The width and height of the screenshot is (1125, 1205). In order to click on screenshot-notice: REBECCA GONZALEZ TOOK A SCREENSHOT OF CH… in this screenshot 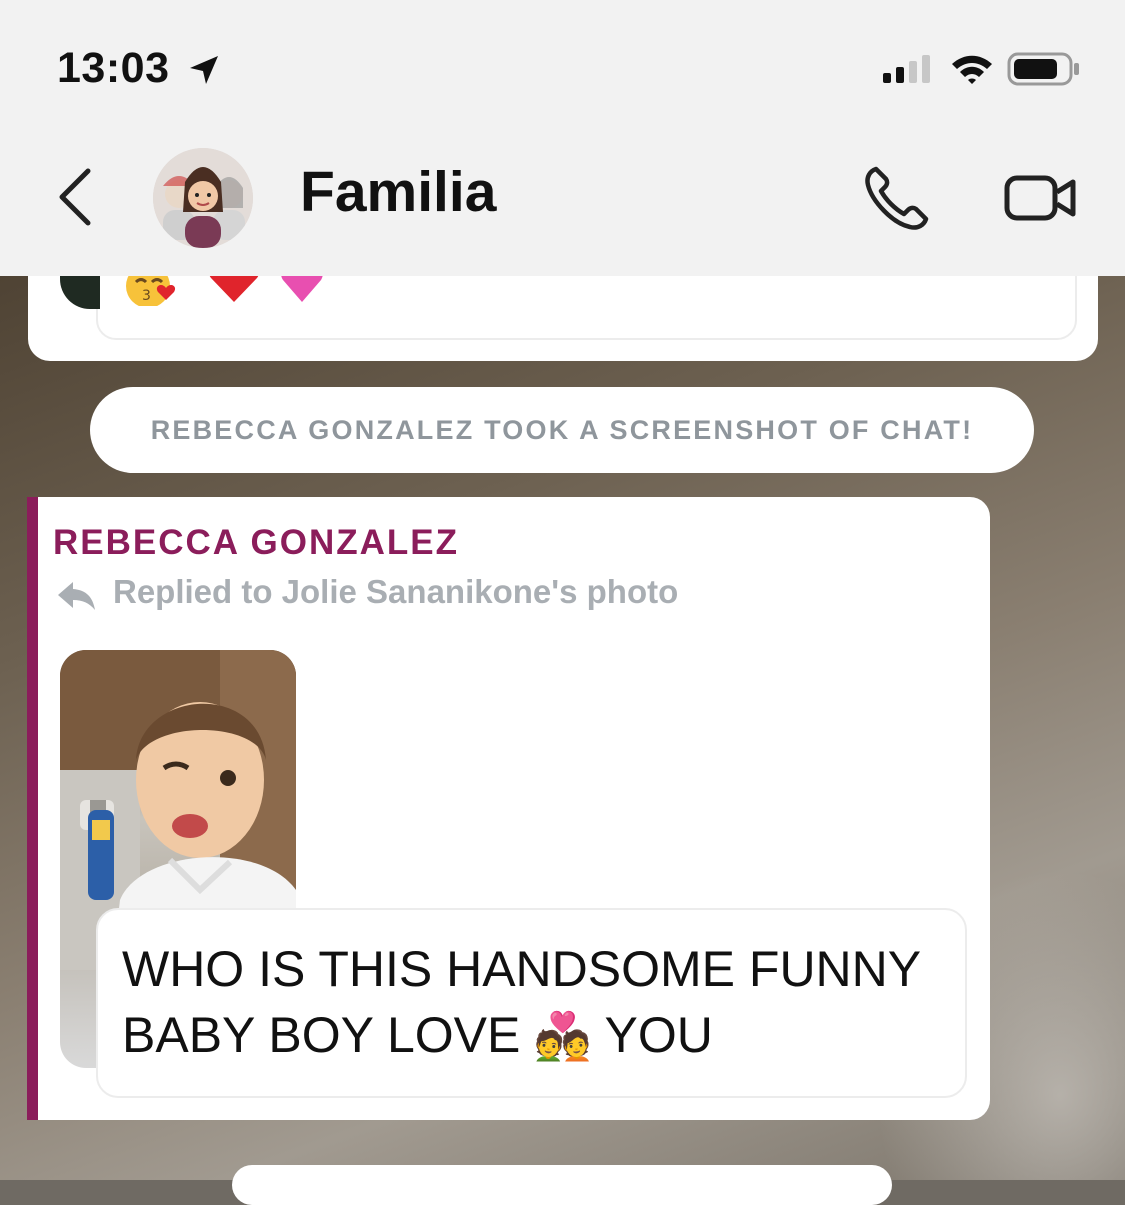, I will do `click(562, 430)`.